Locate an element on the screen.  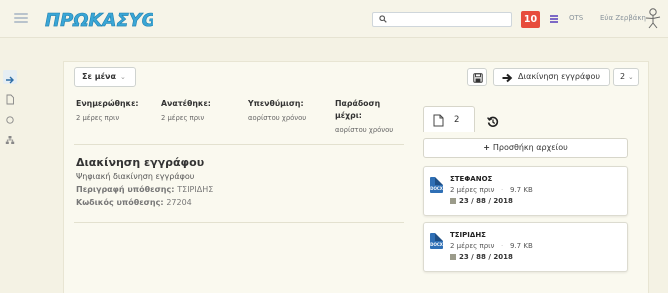
case-description: Περιγραφή υπόθεσης: ΤΣΙΡΙΔΗΣ is located at coordinates (144, 189).